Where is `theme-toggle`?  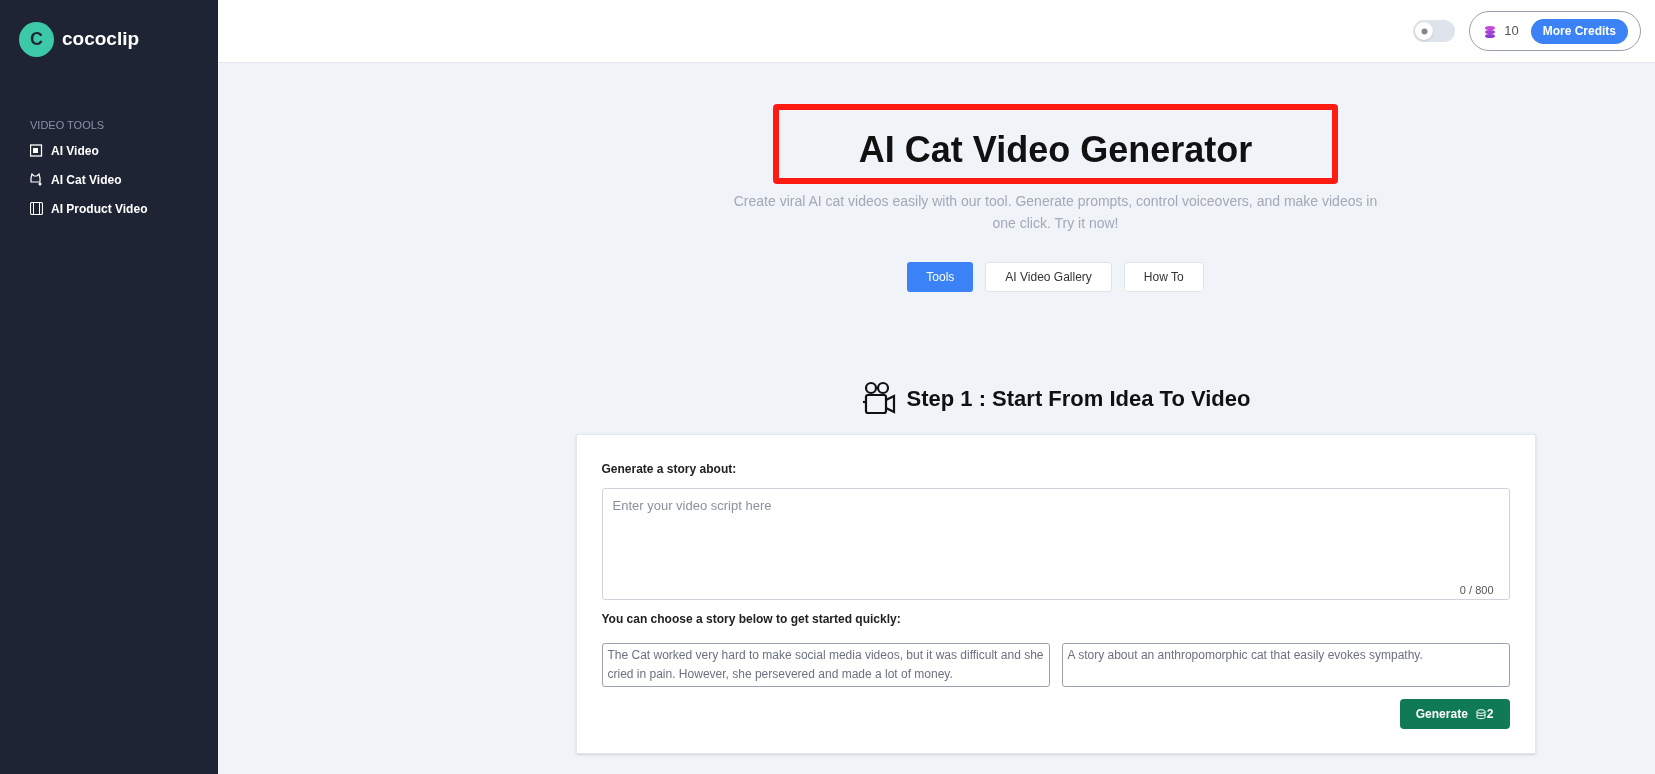
theme-toggle is located at coordinates (1434, 31).